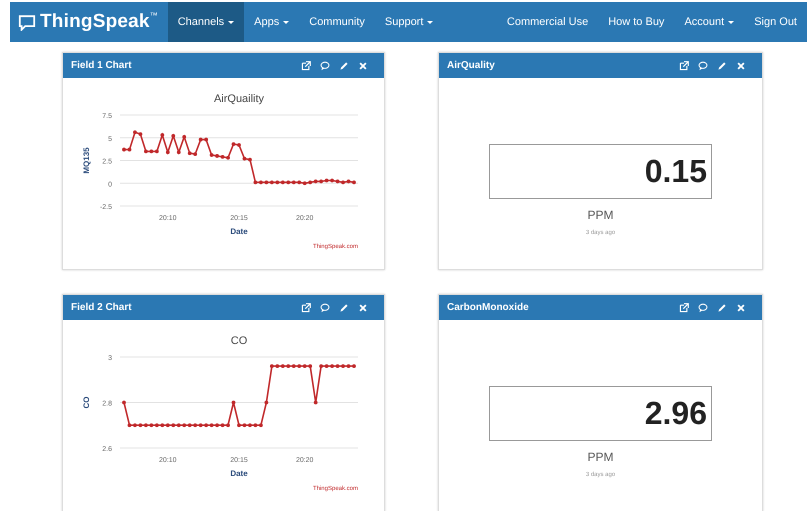  Describe the element at coordinates (101, 307) in the screenshot. I see `panel-title: Field 2 Chart` at that location.